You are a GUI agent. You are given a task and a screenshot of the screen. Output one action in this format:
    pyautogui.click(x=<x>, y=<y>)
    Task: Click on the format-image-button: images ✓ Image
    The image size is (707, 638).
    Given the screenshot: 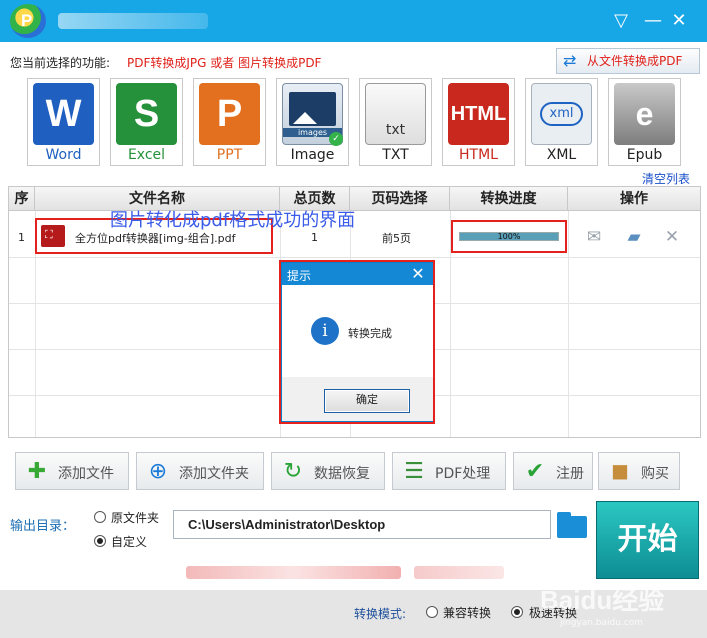 What is the action you would take?
    pyautogui.click(x=312, y=122)
    